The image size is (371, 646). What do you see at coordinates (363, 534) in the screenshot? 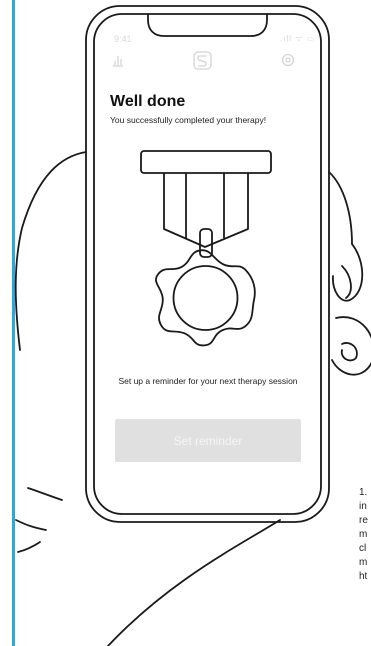
I see `side-note-text: 1. in re m cl m ht` at bounding box center [363, 534].